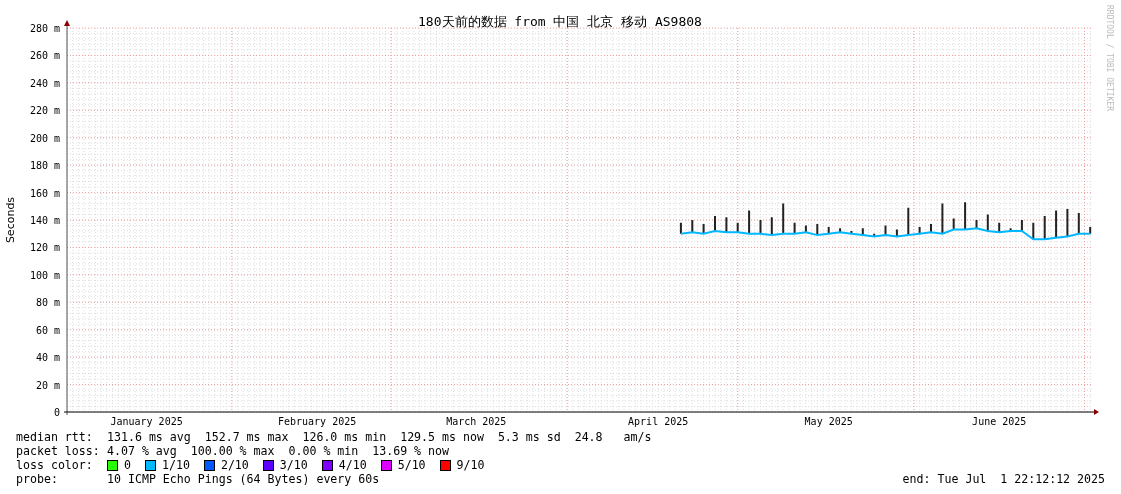  What do you see at coordinates (58, 451) in the screenshot?
I see `stat-label: packet loss:` at bounding box center [58, 451].